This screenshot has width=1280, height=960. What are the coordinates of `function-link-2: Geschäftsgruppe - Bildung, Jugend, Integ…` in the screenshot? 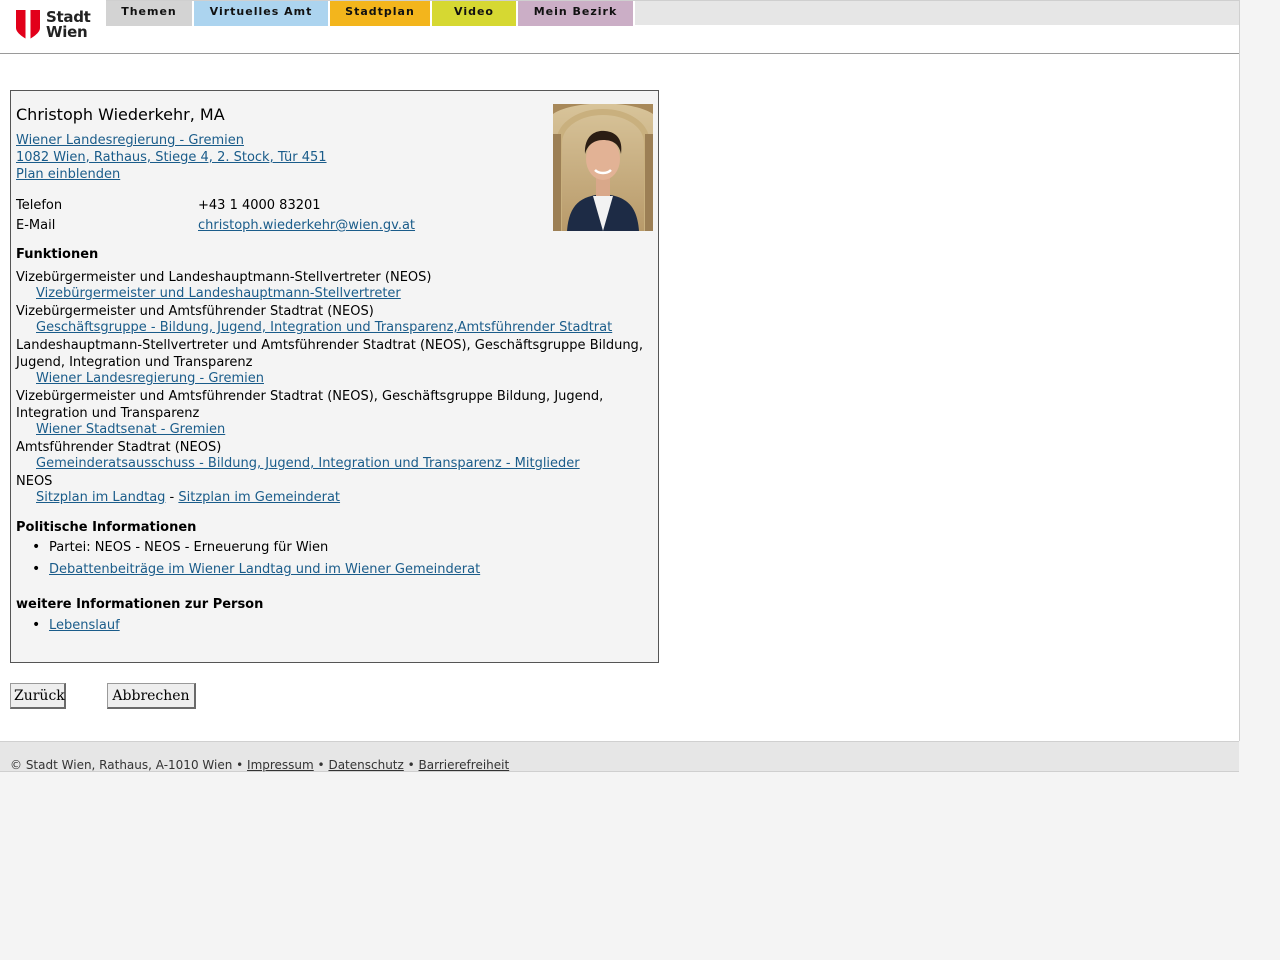 It's located at (324, 327).